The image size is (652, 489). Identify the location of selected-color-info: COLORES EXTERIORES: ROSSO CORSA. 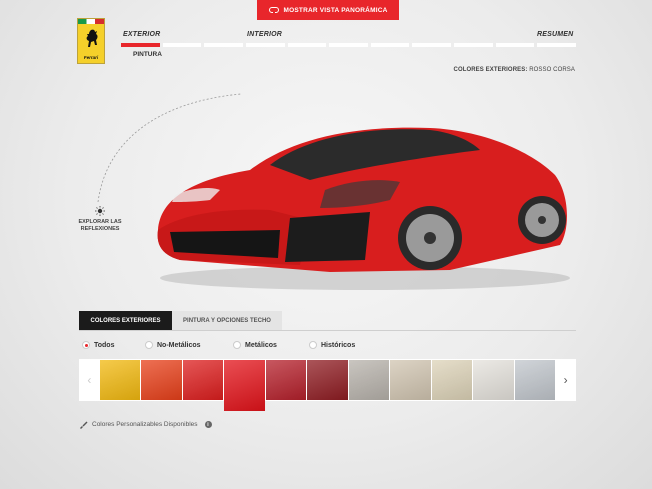
(514, 70).